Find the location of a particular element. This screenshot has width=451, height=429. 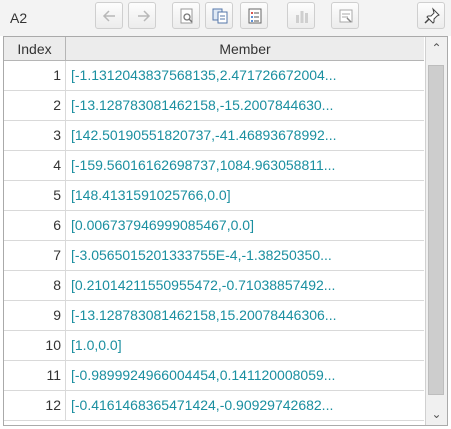

pin-button is located at coordinates (431, 15).